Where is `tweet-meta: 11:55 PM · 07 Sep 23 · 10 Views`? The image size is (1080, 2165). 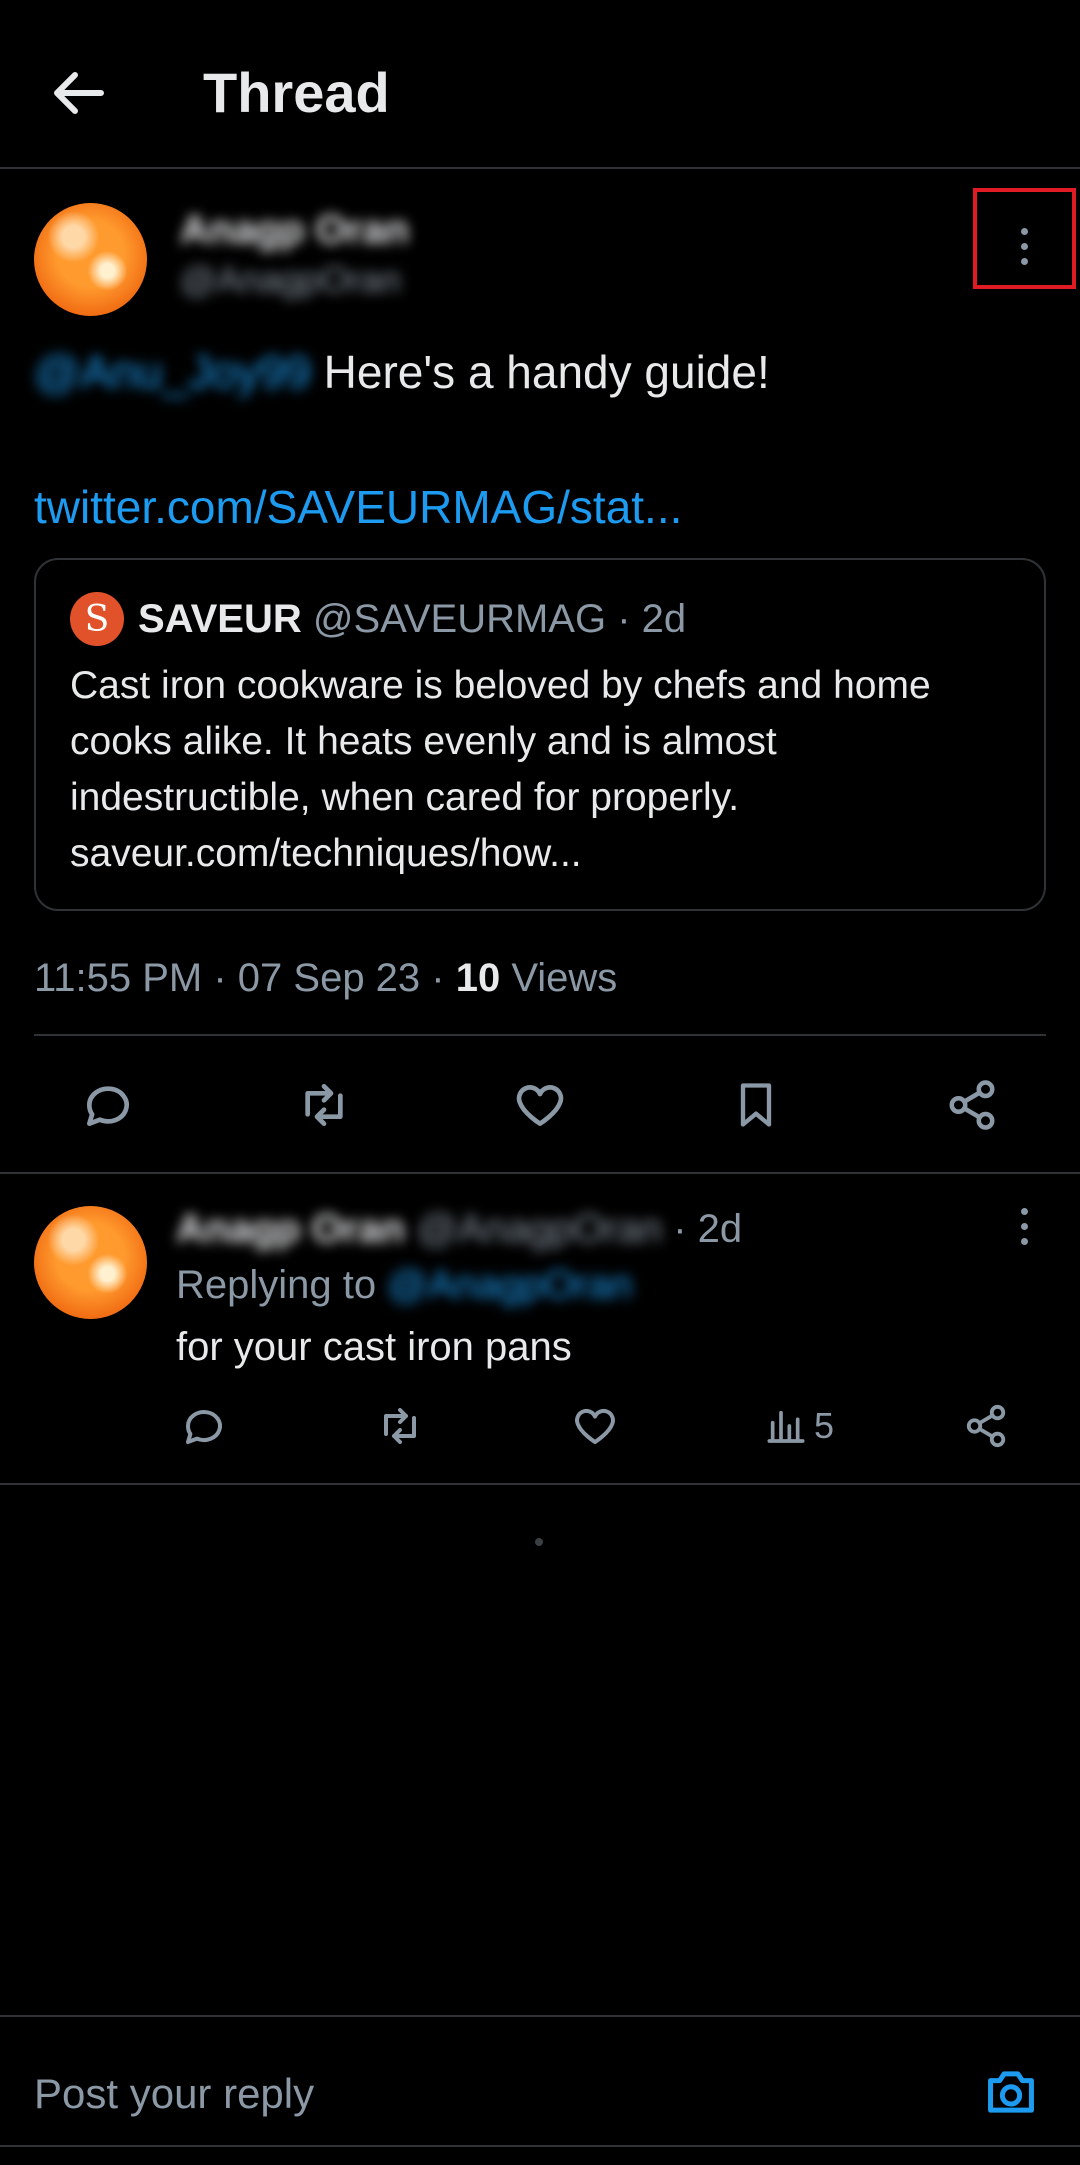 tweet-meta: 11:55 PM · 07 Sep 23 · 10 Views is located at coordinates (325, 978).